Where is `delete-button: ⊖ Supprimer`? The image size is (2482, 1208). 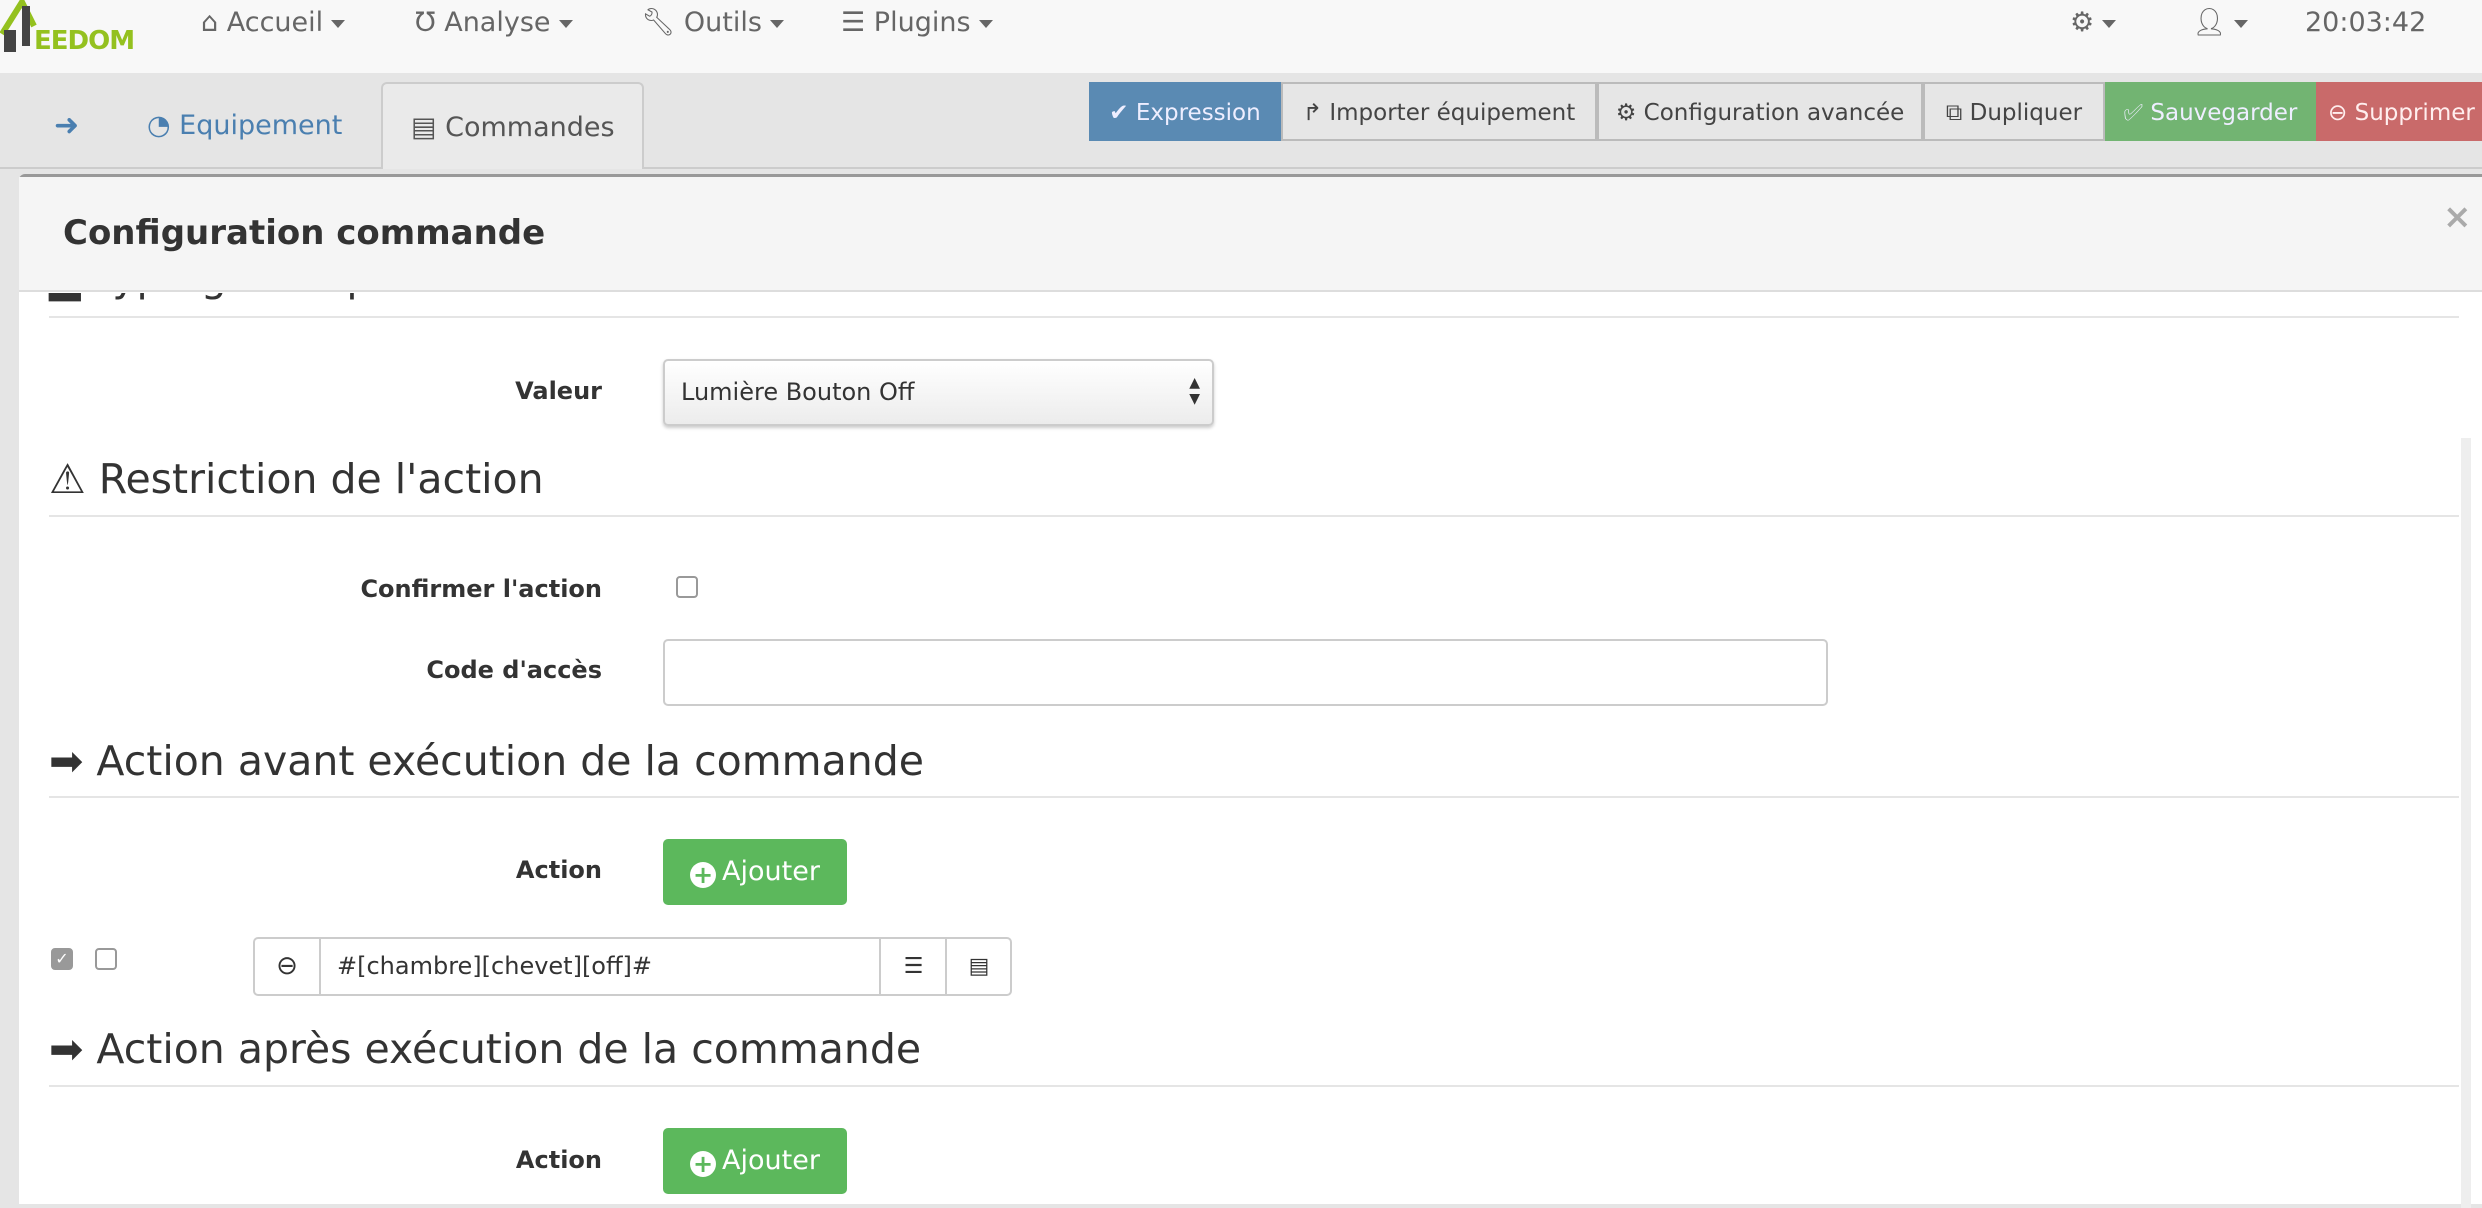 delete-button: ⊖ Supprimer is located at coordinates (2399, 111).